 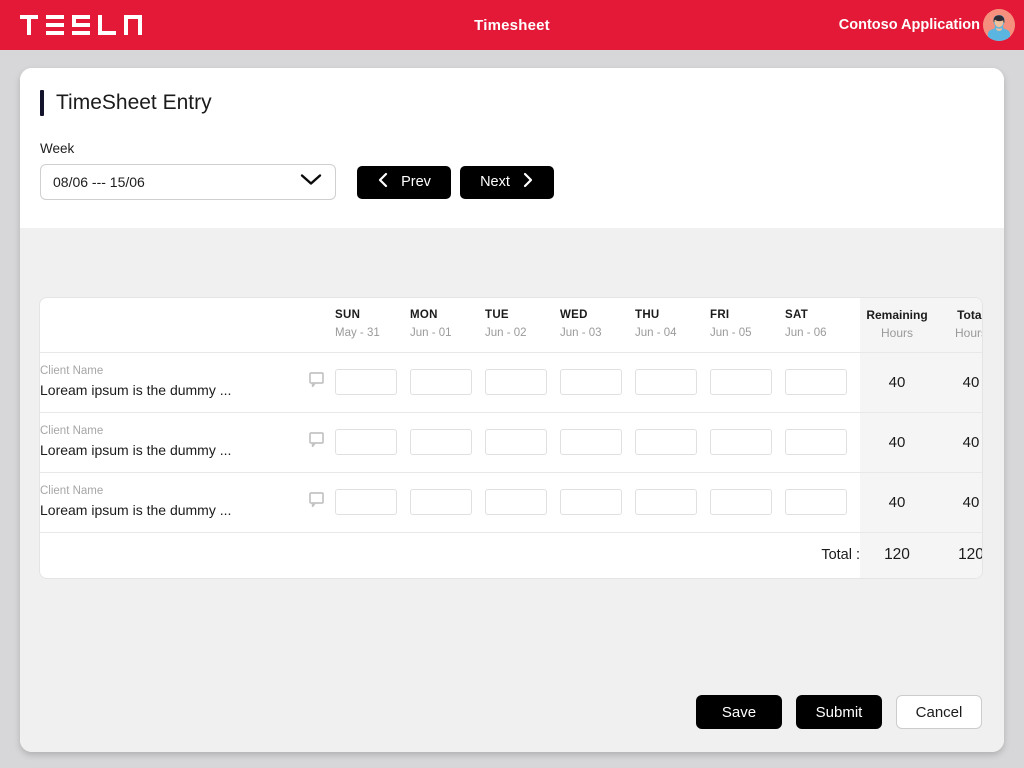 What do you see at coordinates (897, 315) in the screenshot?
I see `remaining-hours-header-line1: Remaining` at bounding box center [897, 315].